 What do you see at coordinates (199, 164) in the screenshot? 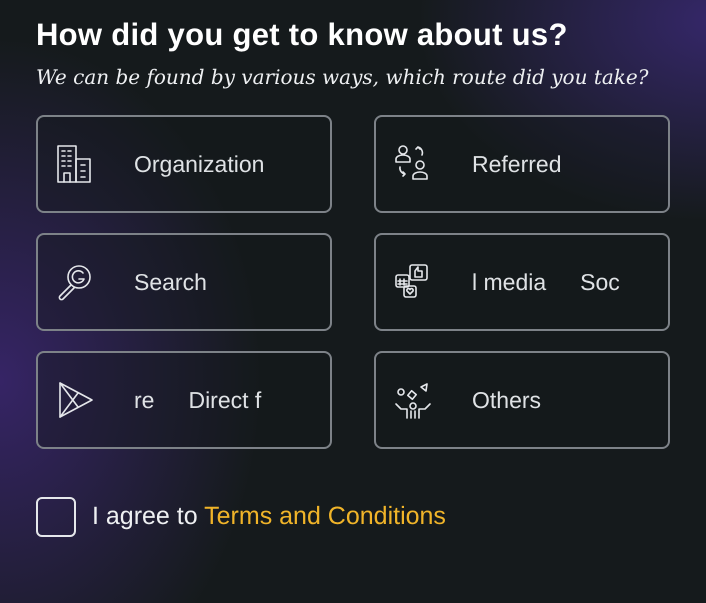
I see `option-label: Organization` at bounding box center [199, 164].